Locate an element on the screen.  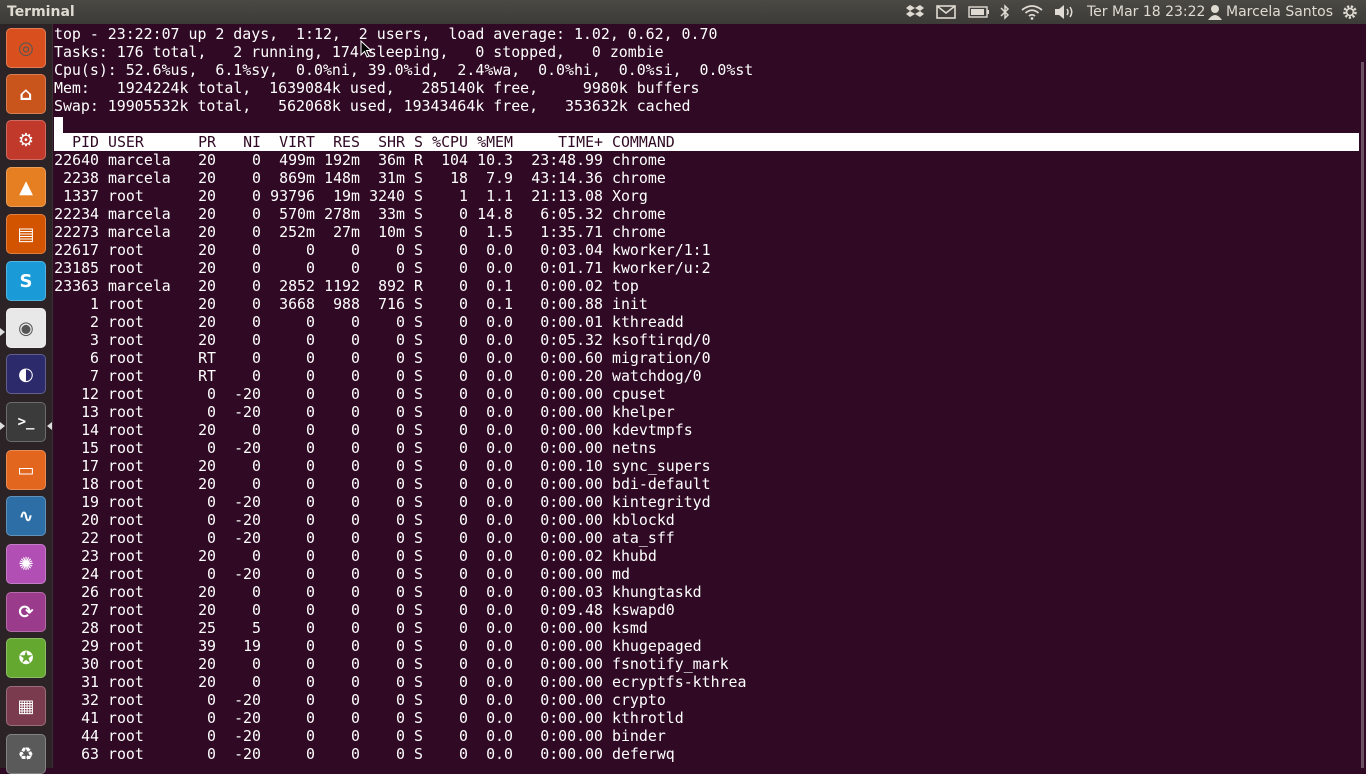
header-ni: NI is located at coordinates (252, 142).